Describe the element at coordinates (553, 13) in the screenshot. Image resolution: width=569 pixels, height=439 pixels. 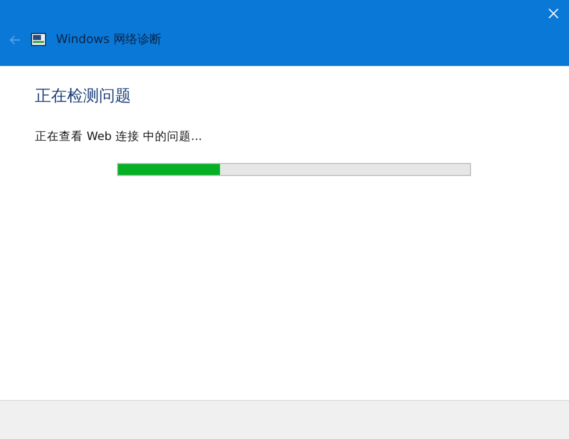
I see `close-icon` at that location.